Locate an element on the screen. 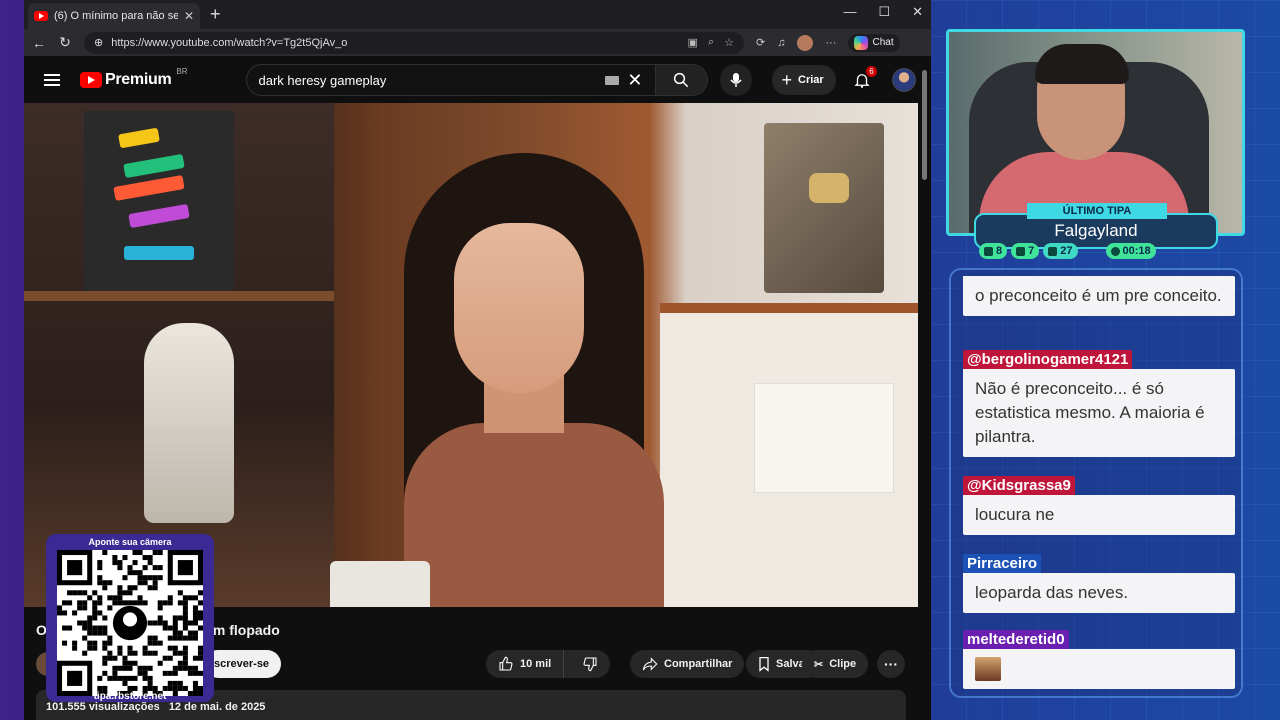  copilot-chat-button: Chat is located at coordinates (874, 42).